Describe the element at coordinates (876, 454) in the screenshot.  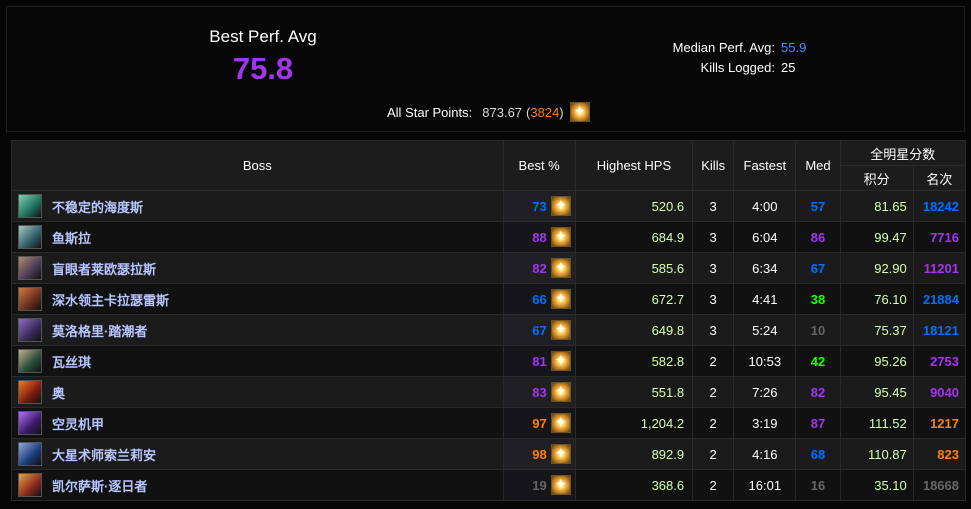
I see `allstar-score-cell: 110.87` at that location.